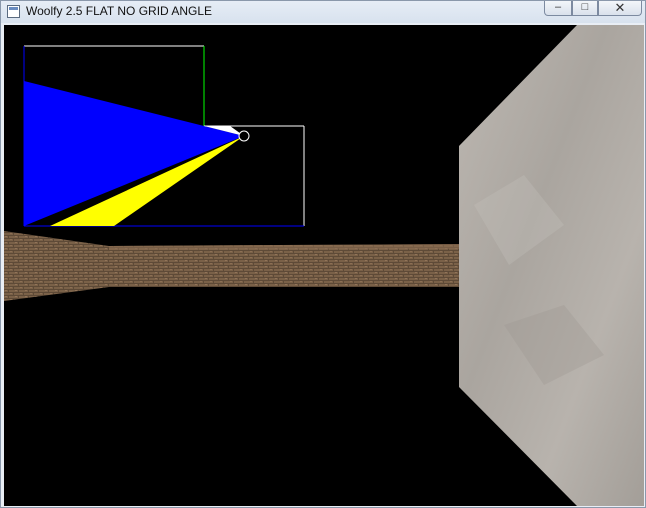 Image resolution: width=646 pixels, height=508 pixels. Describe the element at coordinates (244, 136) in the screenshot. I see `player-circle-icon` at that location.